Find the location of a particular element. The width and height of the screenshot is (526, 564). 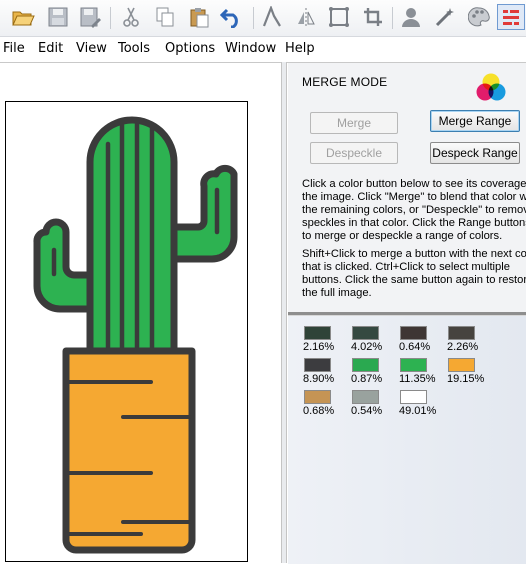

user-icon is located at coordinates (411, 17).